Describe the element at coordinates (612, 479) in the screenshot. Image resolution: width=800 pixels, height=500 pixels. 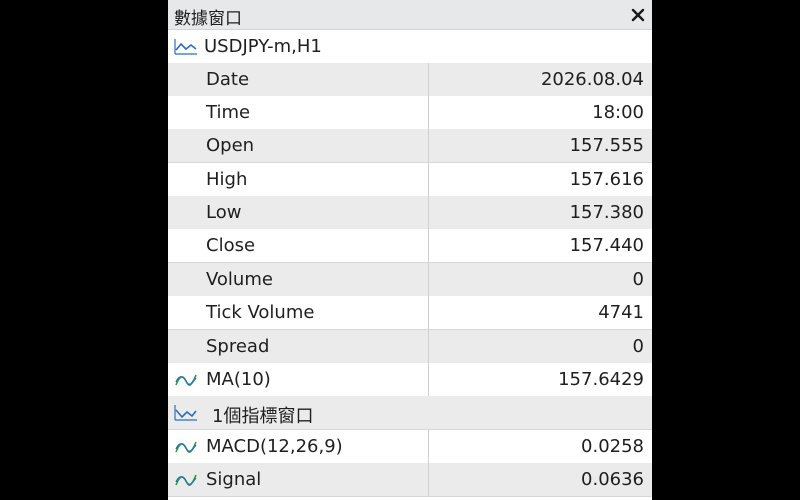
I see `indicator-value: 0.0636` at that location.